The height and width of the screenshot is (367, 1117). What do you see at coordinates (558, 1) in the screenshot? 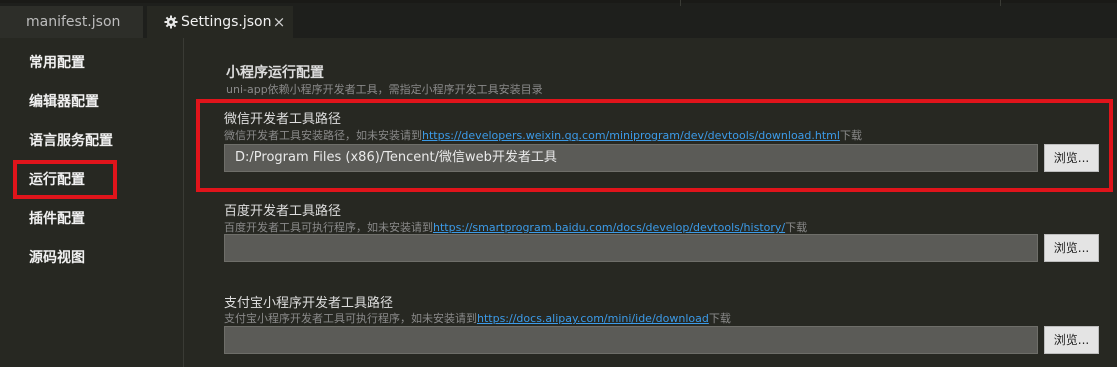
I see `tab-bar-top-border` at bounding box center [558, 1].